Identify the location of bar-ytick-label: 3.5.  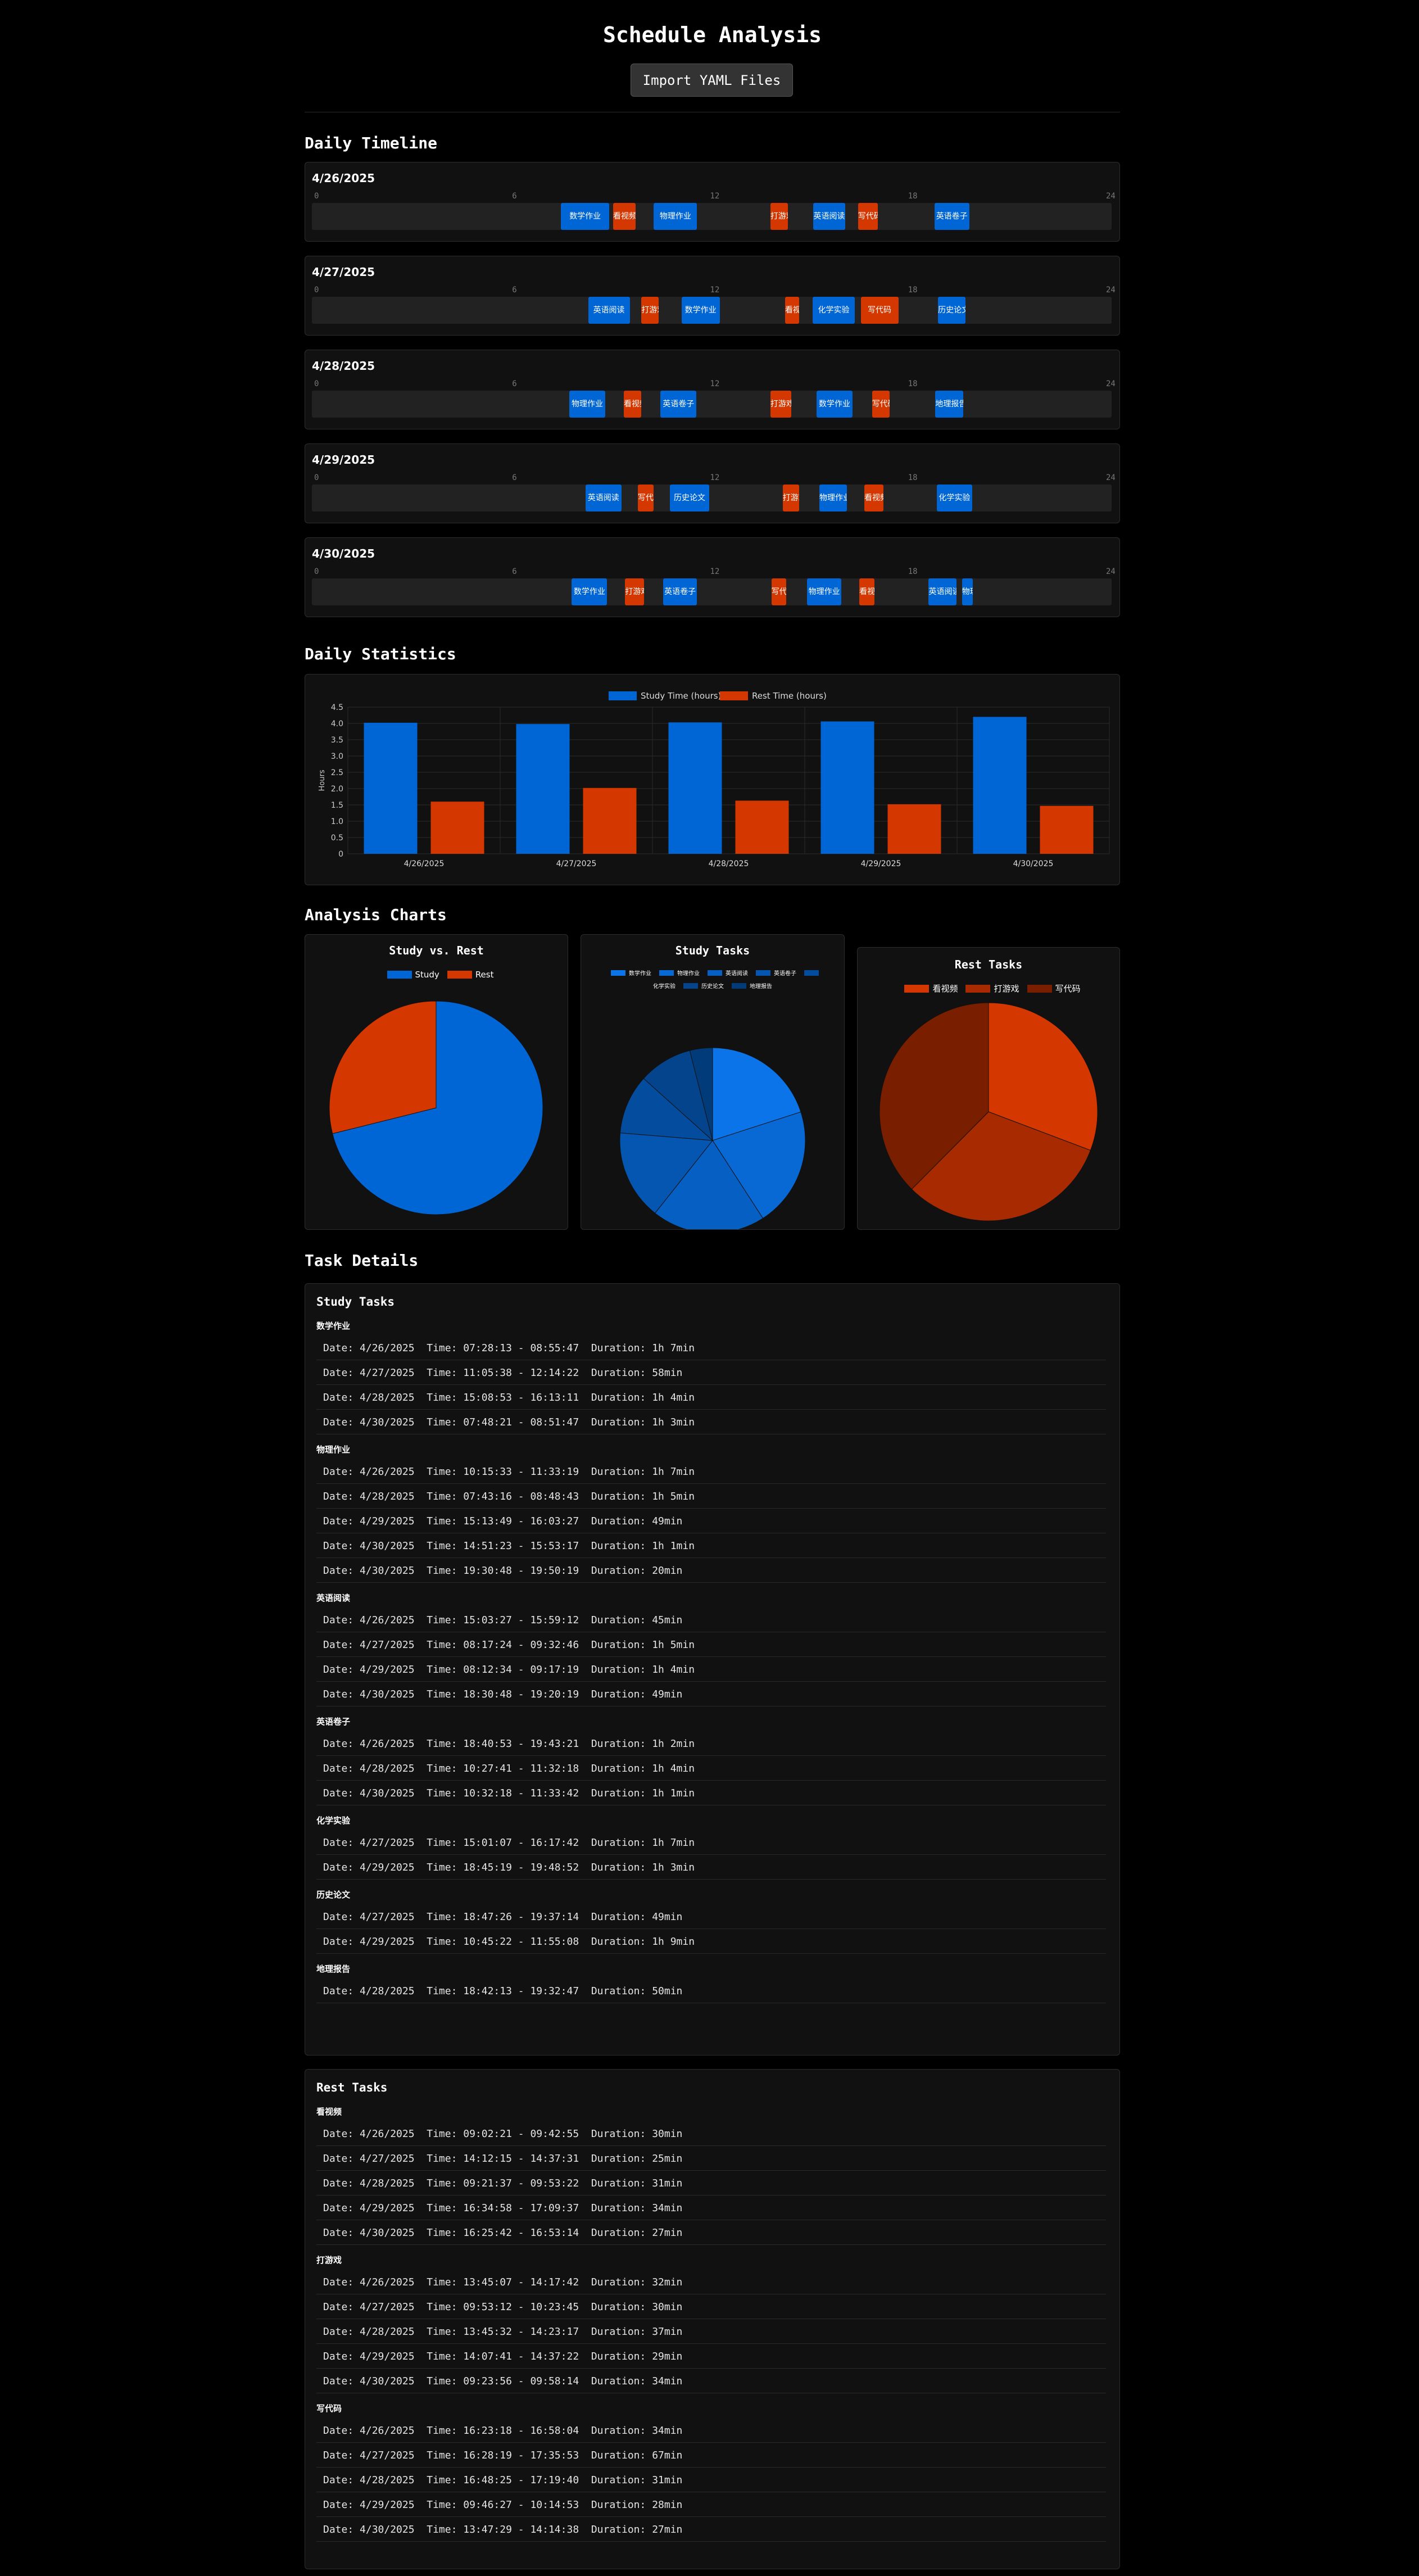
(337, 740).